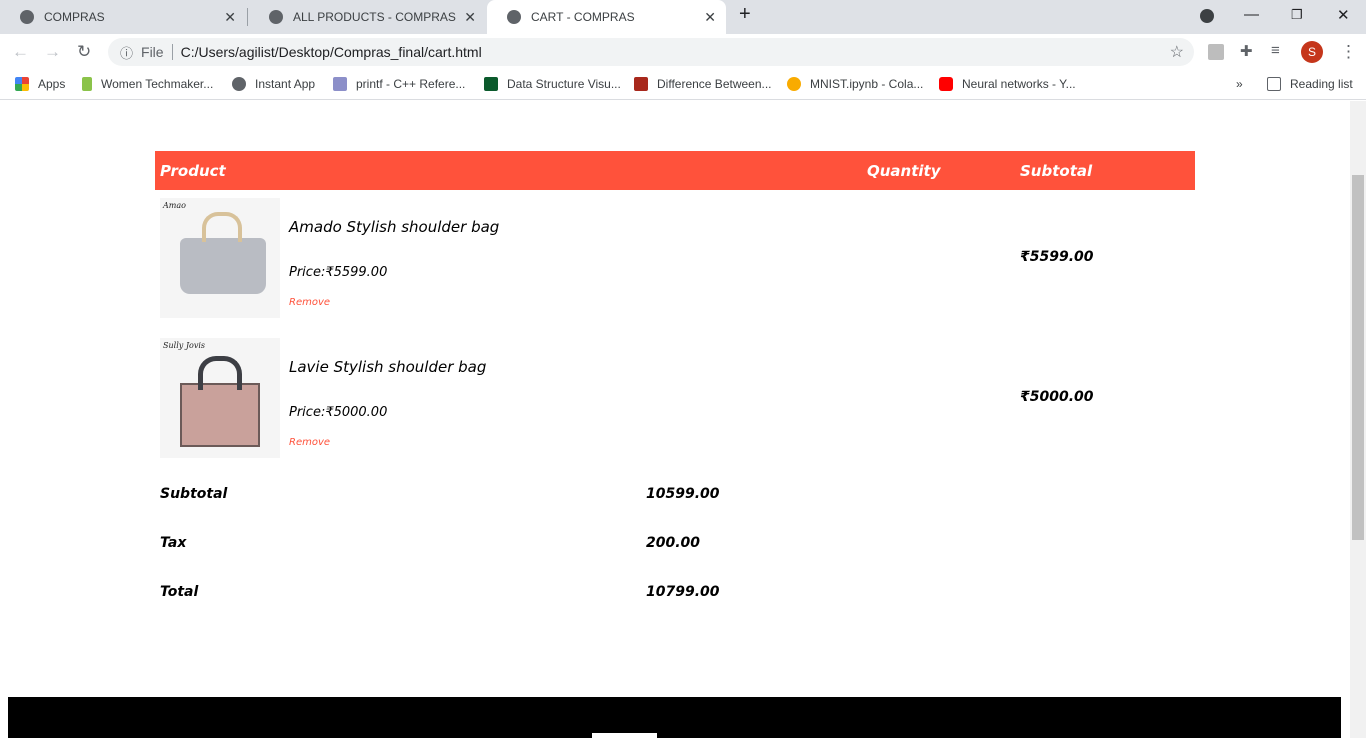 The height and width of the screenshot is (743, 1366). I want to click on menu-icon: ⋮, so click(1348, 52).